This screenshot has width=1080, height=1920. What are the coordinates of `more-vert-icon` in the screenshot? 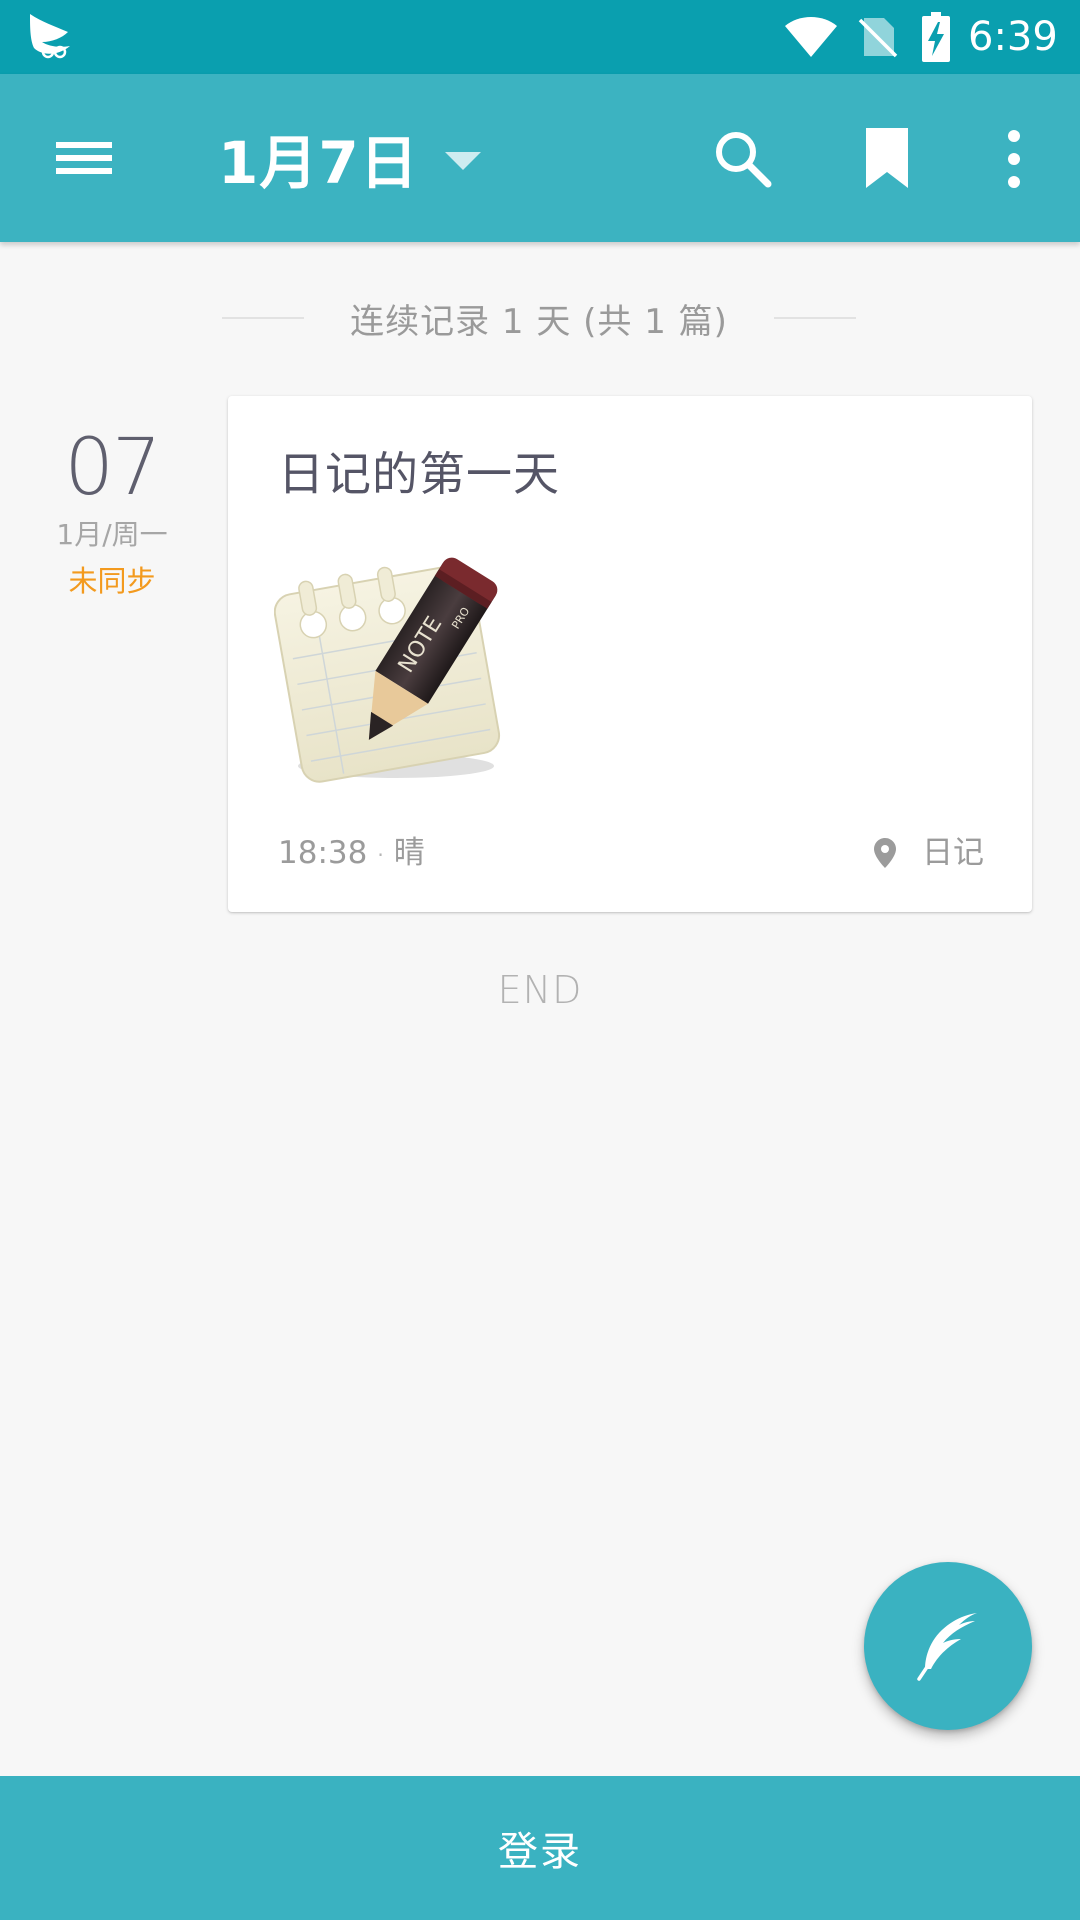 It's located at (1014, 159).